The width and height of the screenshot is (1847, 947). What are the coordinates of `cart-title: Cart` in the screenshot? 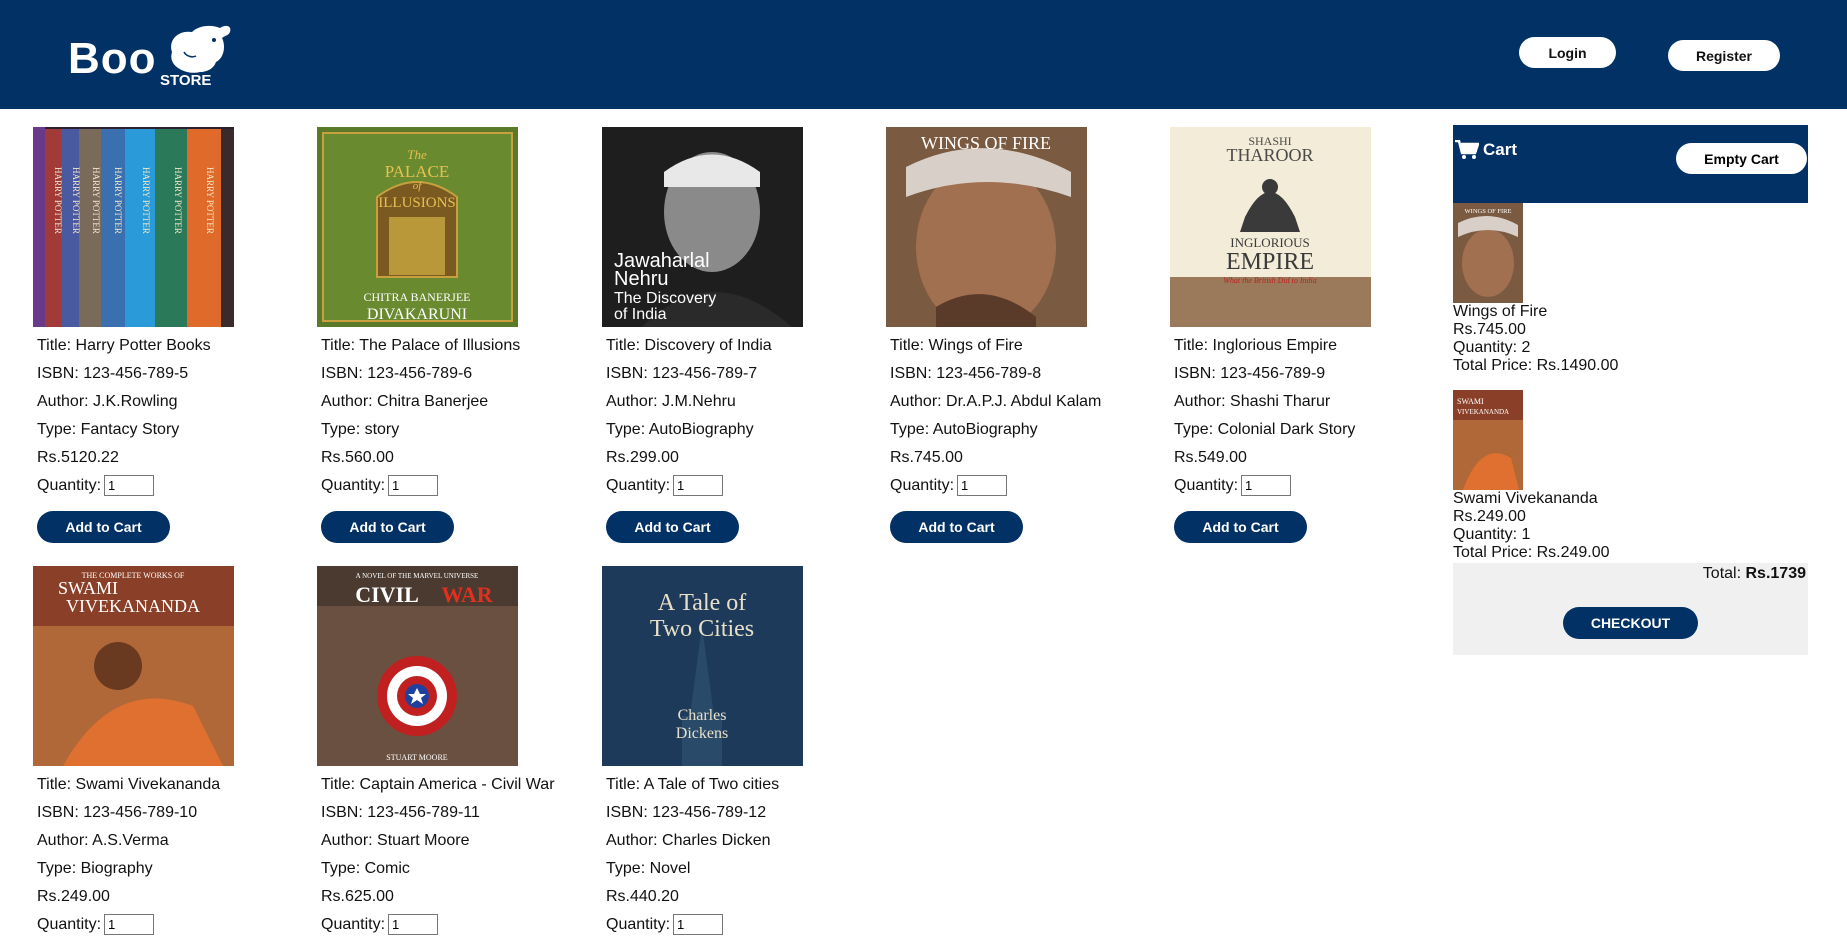 It's located at (1486, 150).